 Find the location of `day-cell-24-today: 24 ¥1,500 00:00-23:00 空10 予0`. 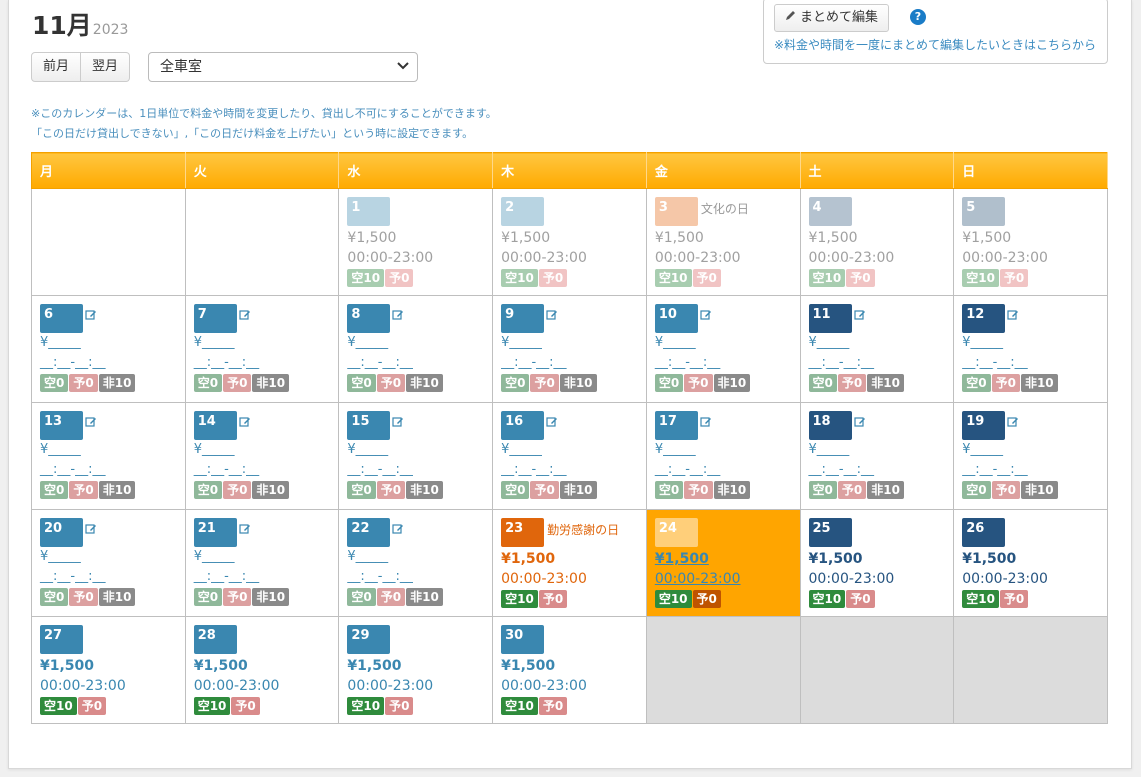

day-cell-24-today: 24 ¥1,500 00:00-23:00 空10 予0 is located at coordinates (723, 563).